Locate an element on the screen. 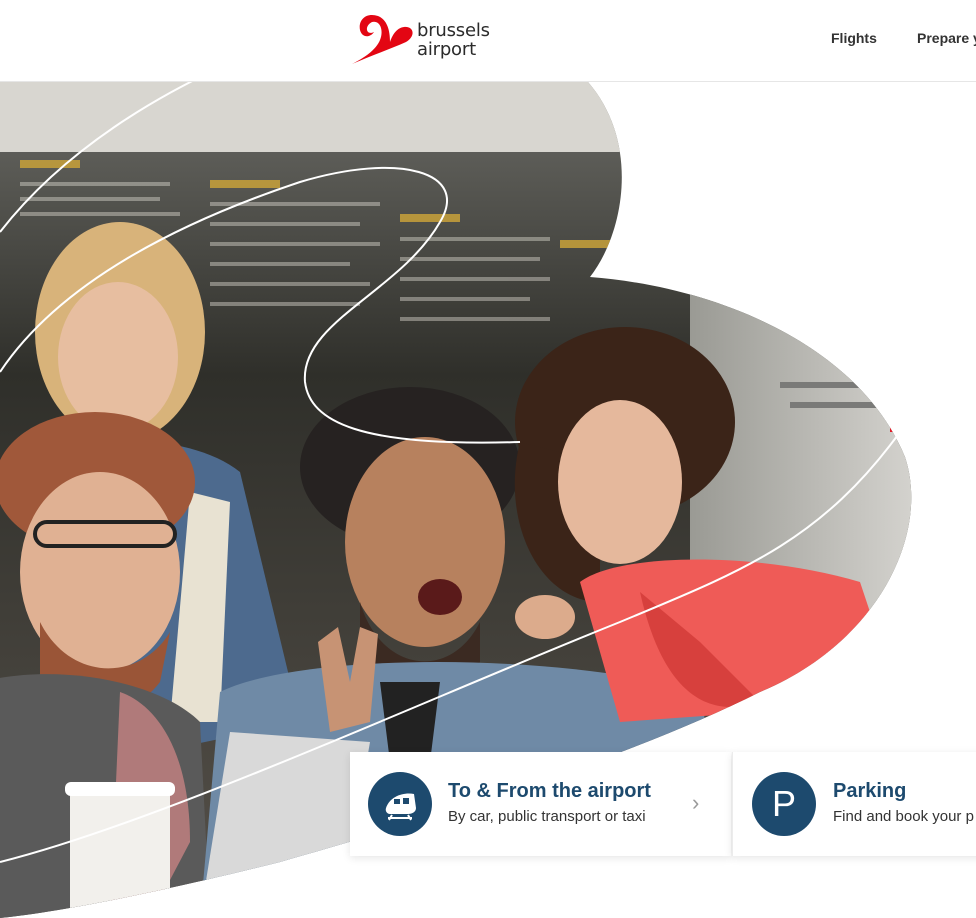 This screenshot has height=918, width=976. train-icon is located at coordinates (400, 804).